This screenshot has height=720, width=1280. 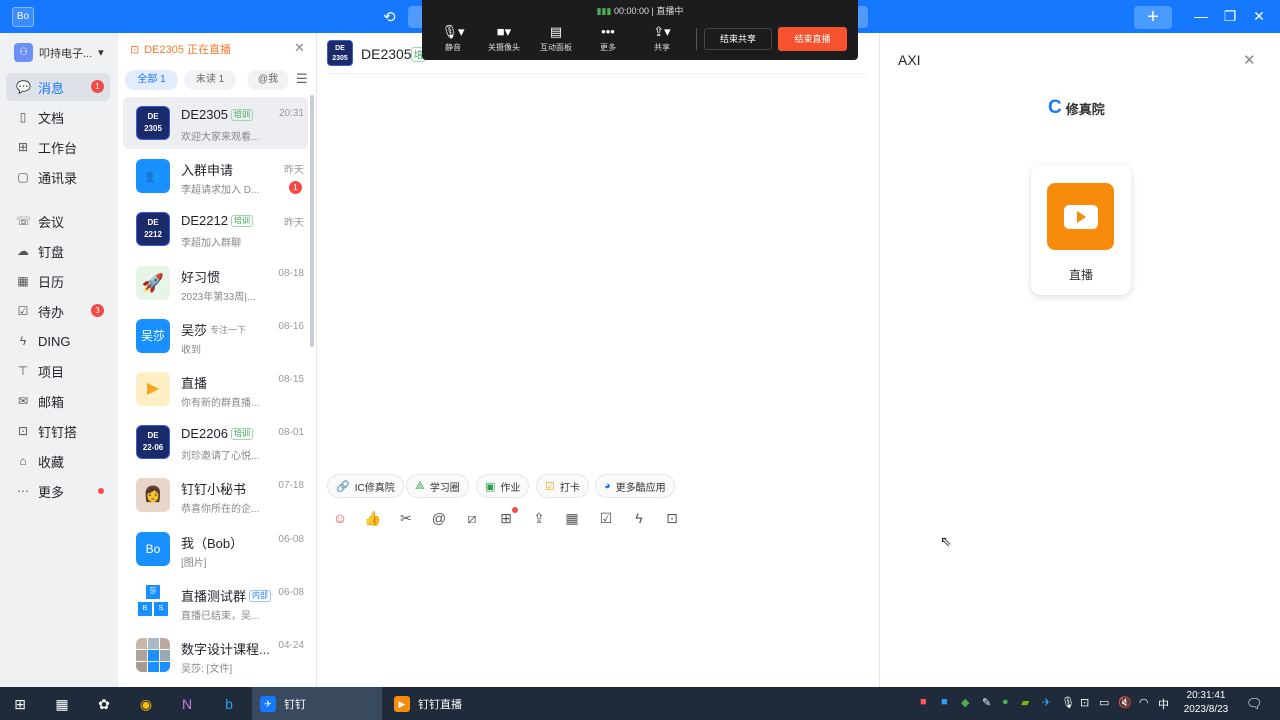 I want to click on tab-mentions: @我, so click(x=268, y=80).